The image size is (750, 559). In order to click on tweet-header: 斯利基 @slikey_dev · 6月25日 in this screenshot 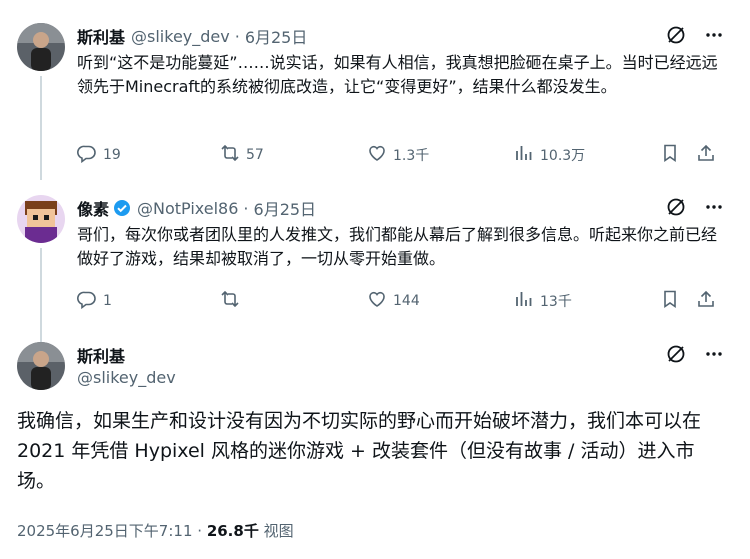, I will do `click(192, 36)`.